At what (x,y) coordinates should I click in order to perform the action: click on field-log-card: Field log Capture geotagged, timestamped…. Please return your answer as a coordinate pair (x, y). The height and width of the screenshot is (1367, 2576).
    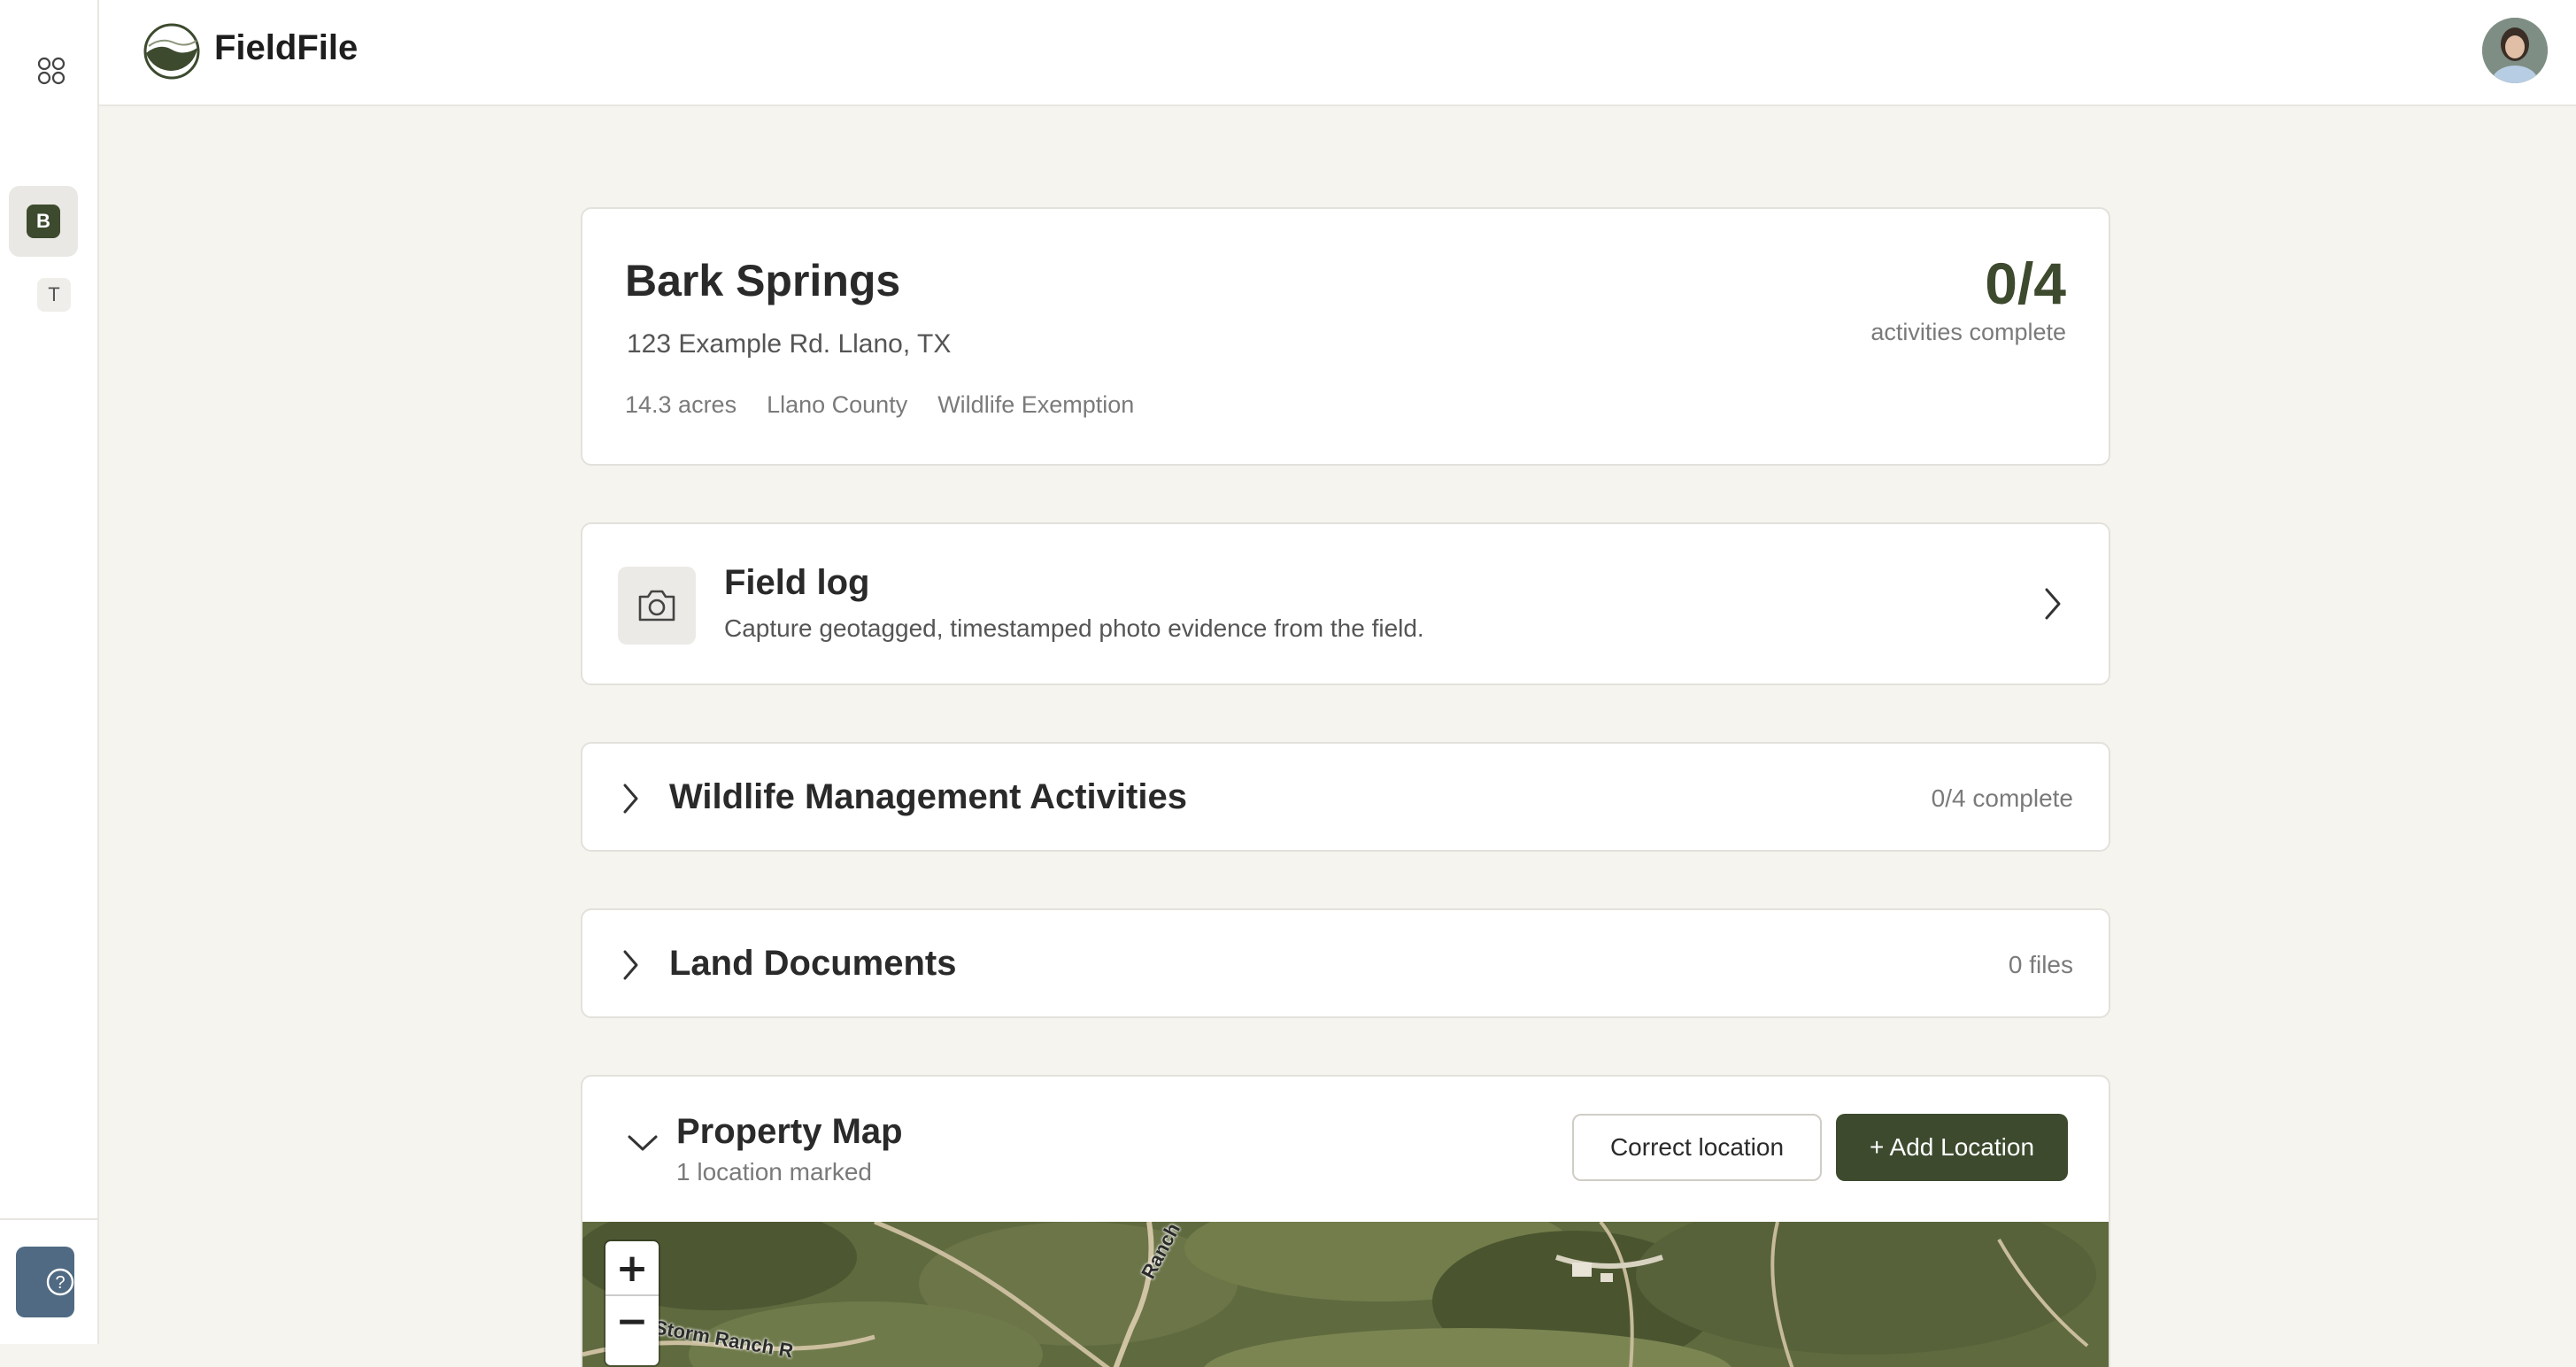
    Looking at the image, I should click on (1345, 603).